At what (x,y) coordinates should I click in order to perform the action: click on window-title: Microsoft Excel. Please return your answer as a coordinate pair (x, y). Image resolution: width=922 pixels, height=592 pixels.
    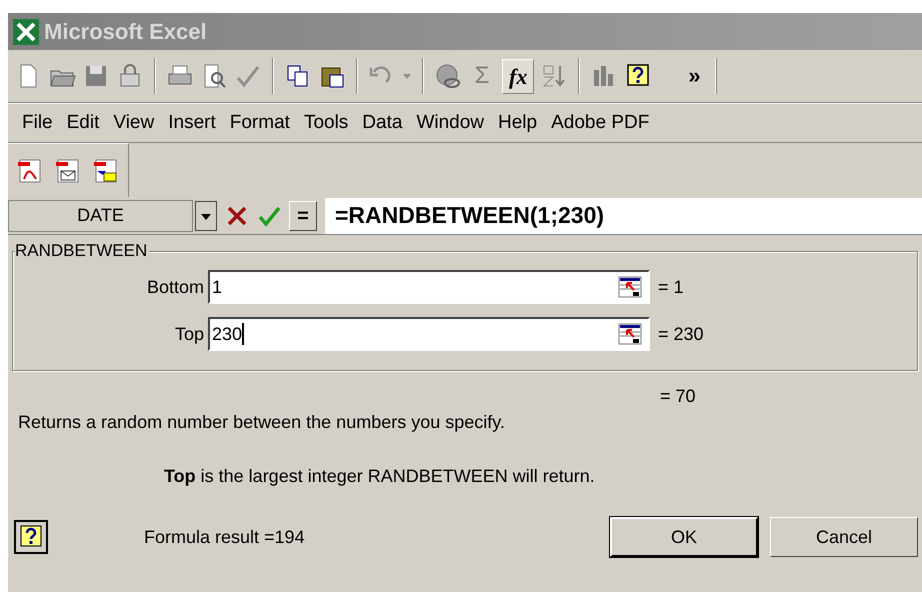
    Looking at the image, I should click on (125, 32).